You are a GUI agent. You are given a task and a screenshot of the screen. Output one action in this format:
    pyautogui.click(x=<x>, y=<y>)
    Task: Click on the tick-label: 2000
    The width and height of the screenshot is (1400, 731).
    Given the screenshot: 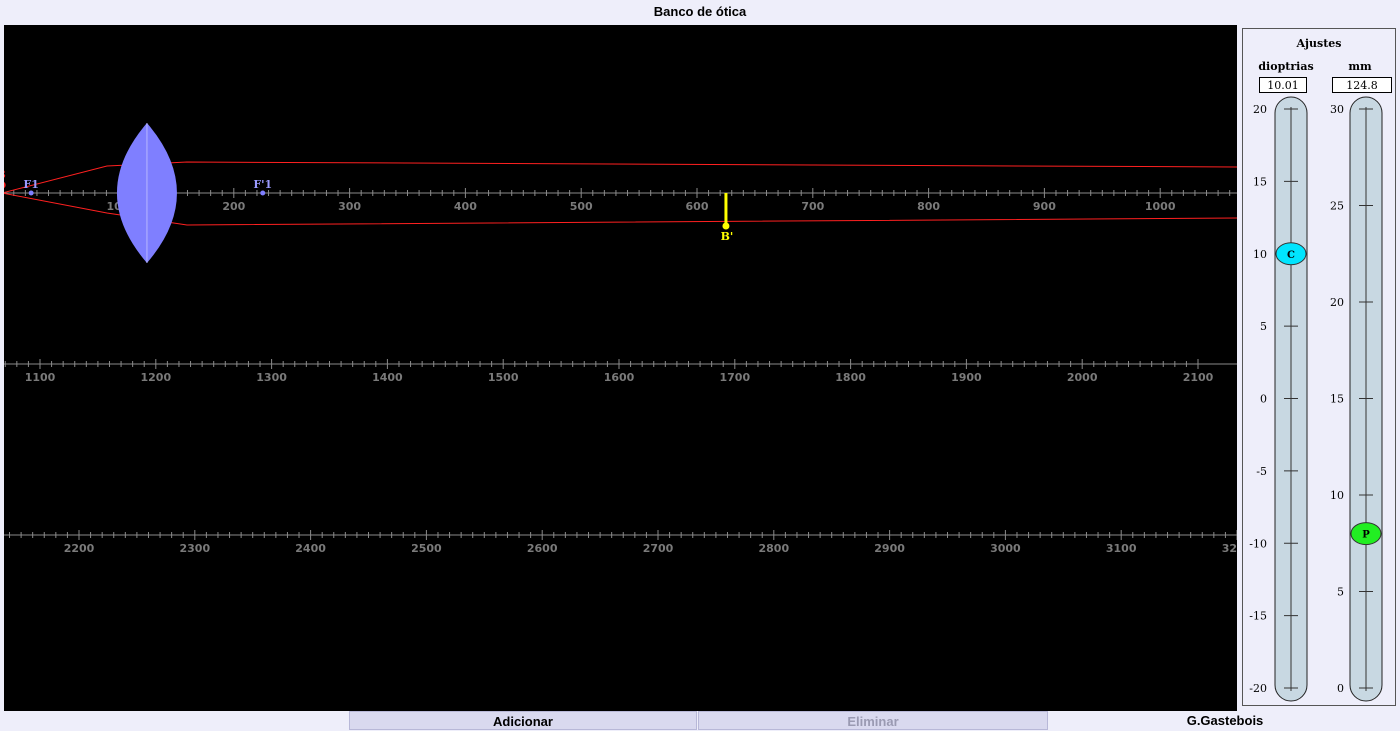 What is the action you would take?
    pyautogui.click(x=1082, y=377)
    